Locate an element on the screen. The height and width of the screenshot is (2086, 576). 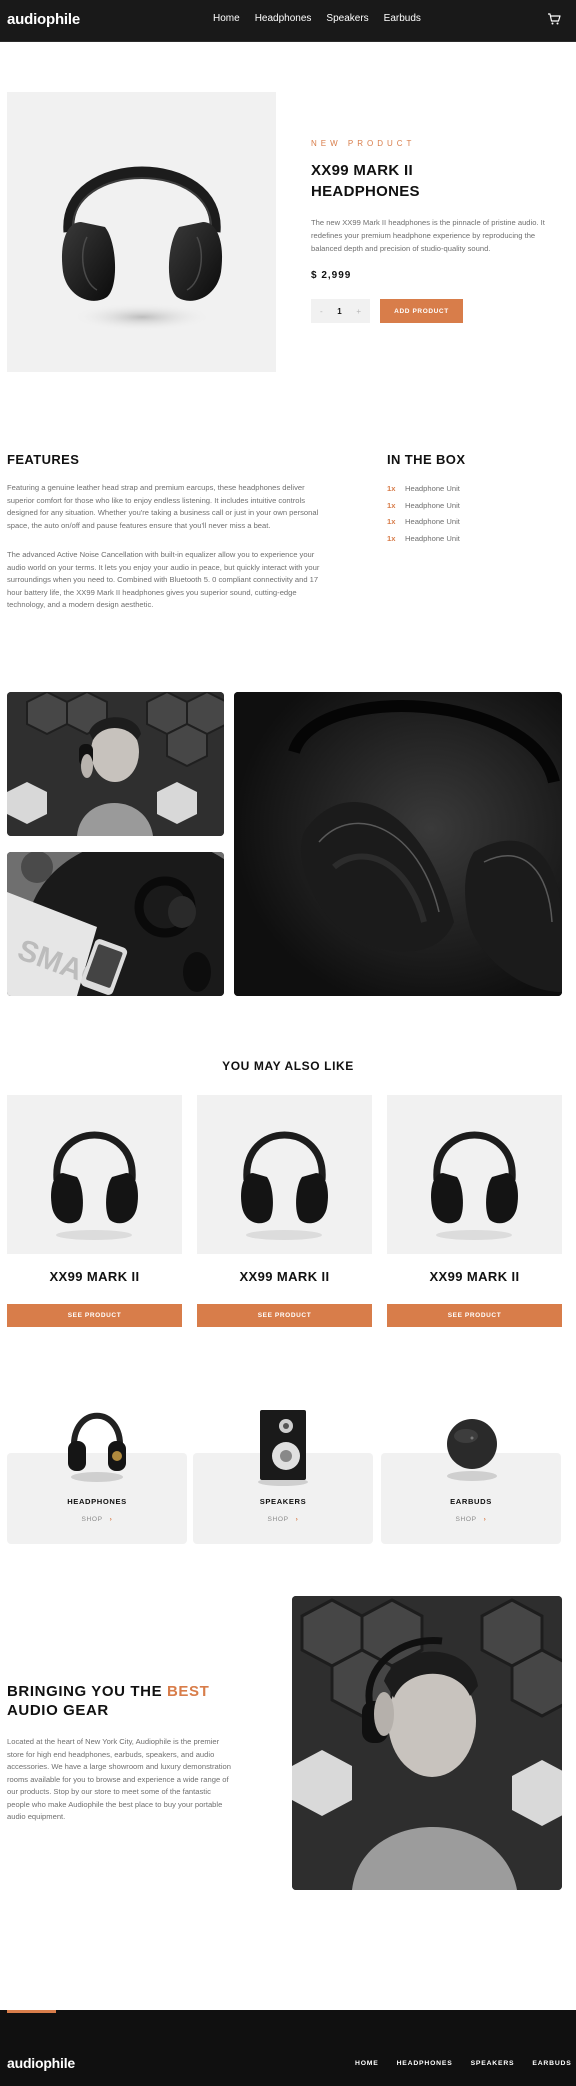
increment-button: + is located at coordinates (358, 311).